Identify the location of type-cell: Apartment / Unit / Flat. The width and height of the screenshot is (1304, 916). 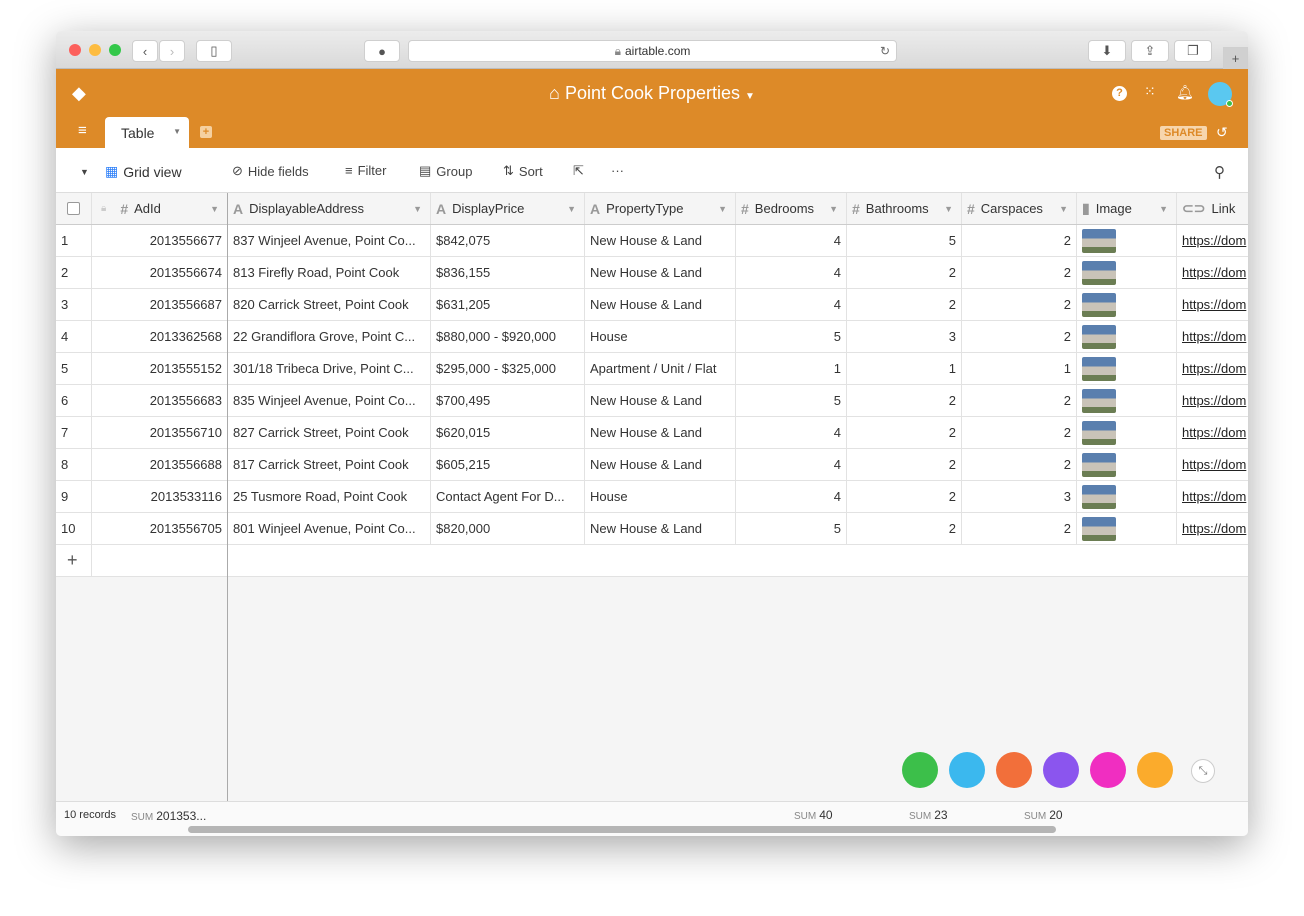
(660, 368).